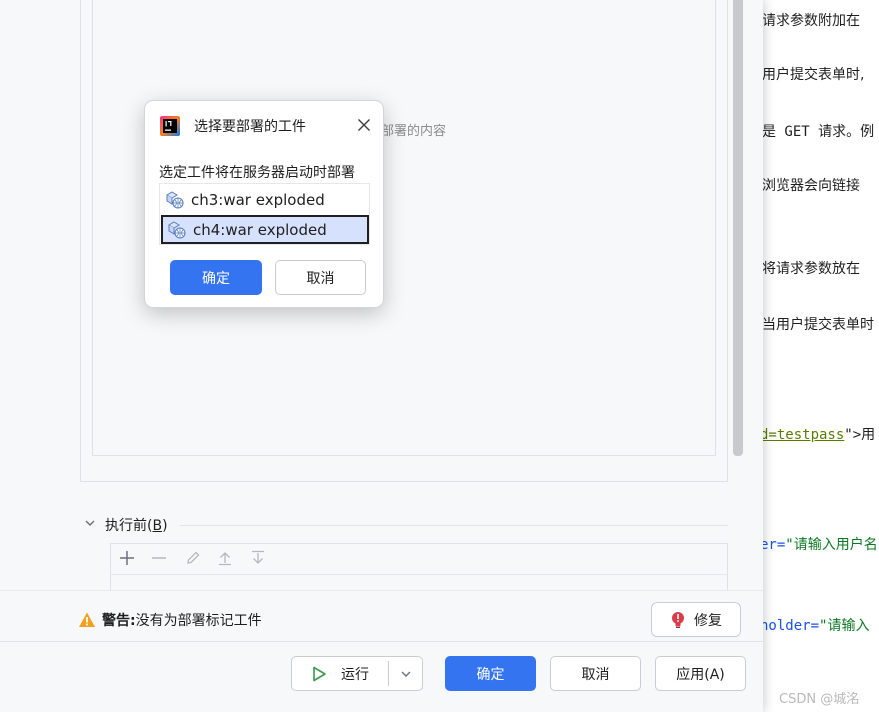 The height and width of the screenshot is (712, 879). I want to click on run-dropdown-button, so click(406, 673).